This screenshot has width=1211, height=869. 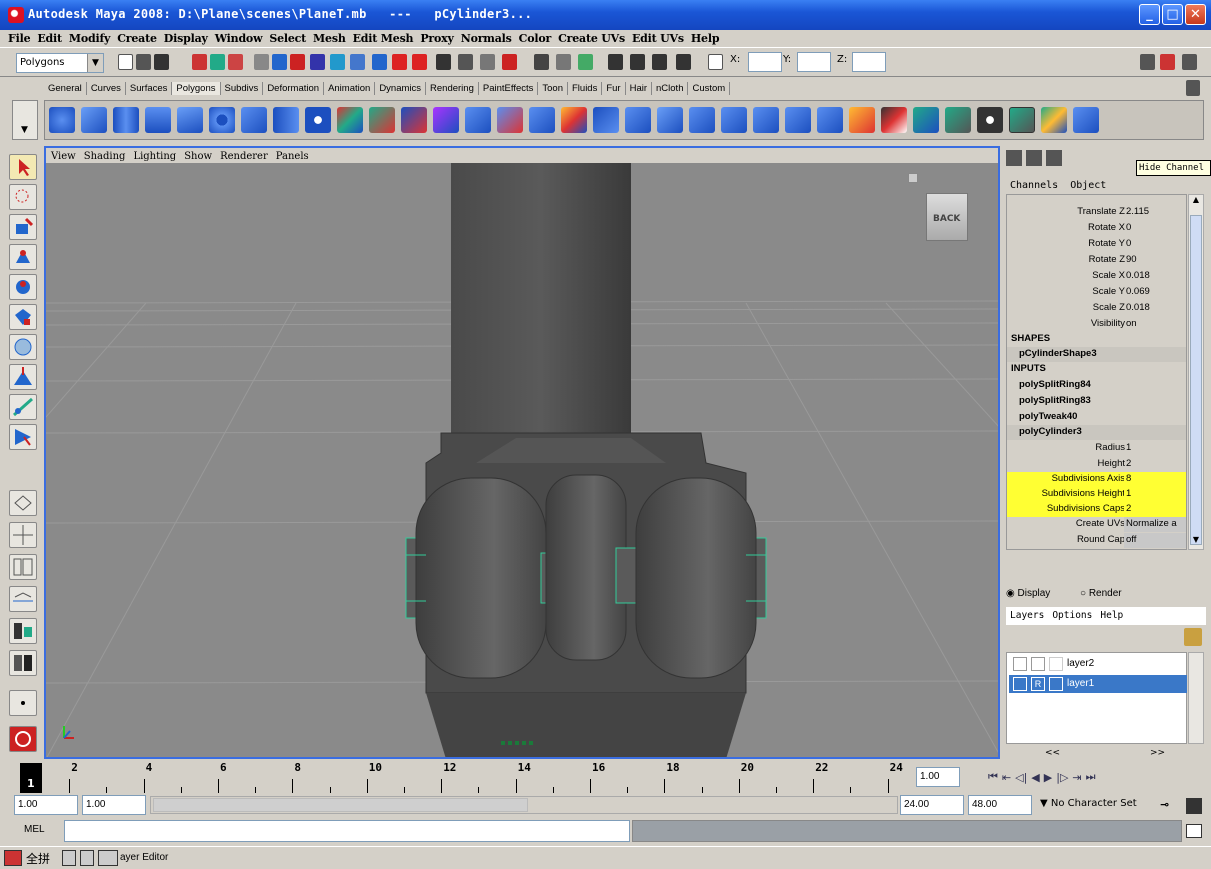 What do you see at coordinates (23, 257) in the screenshot?
I see `move-tool-icon` at bounding box center [23, 257].